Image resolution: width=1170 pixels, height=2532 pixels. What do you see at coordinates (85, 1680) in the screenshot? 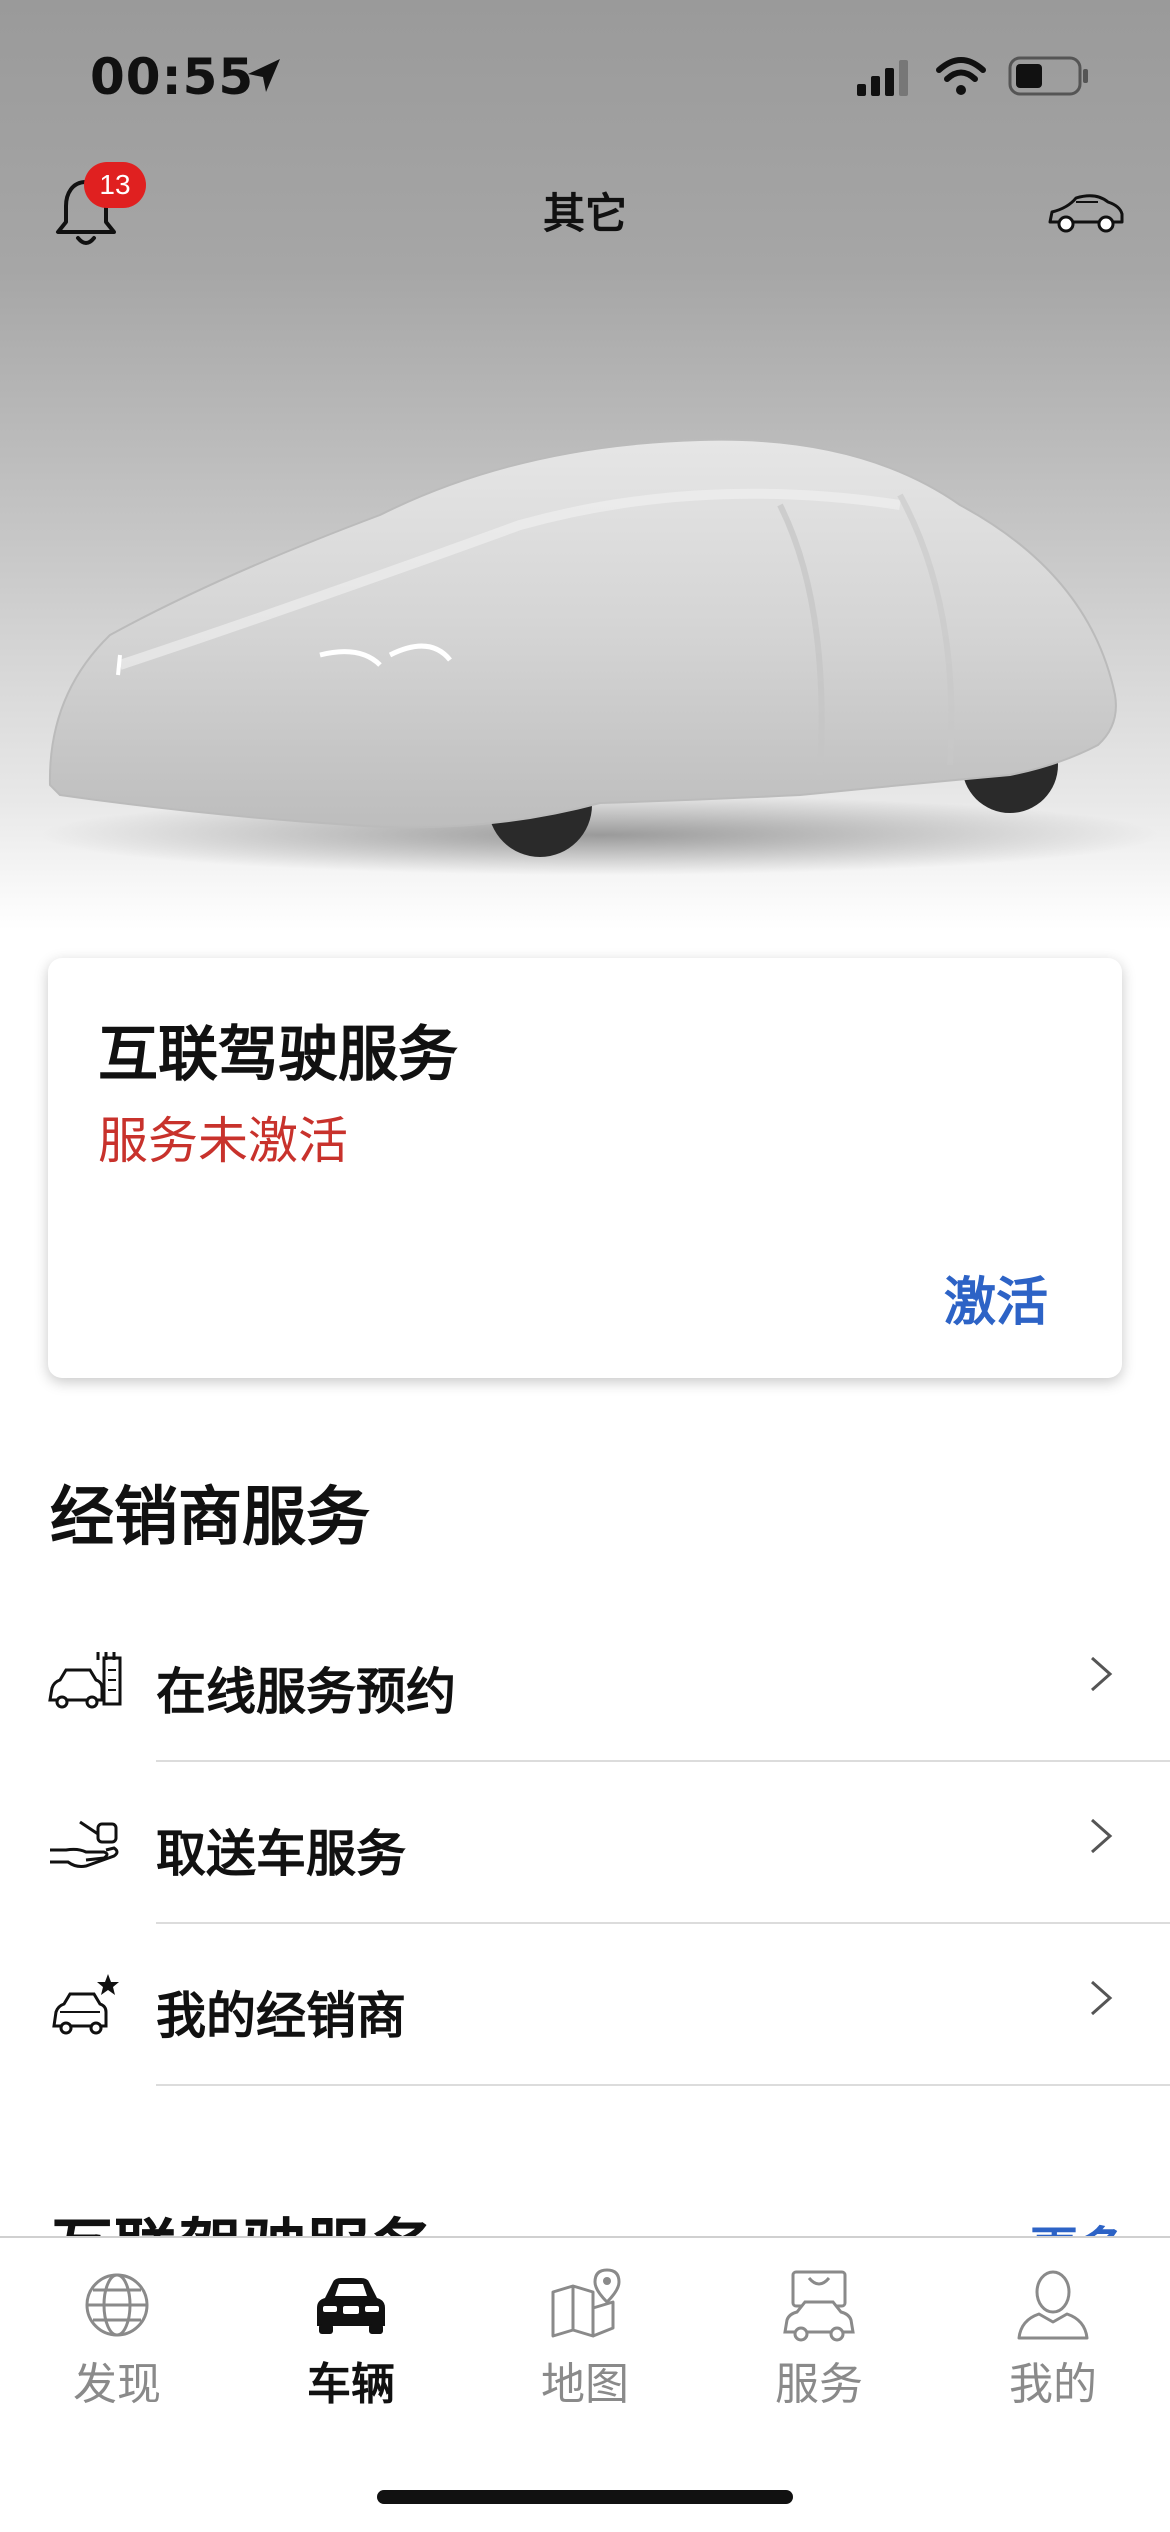
I see `car-calendar-icon` at bounding box center [85, 1680].